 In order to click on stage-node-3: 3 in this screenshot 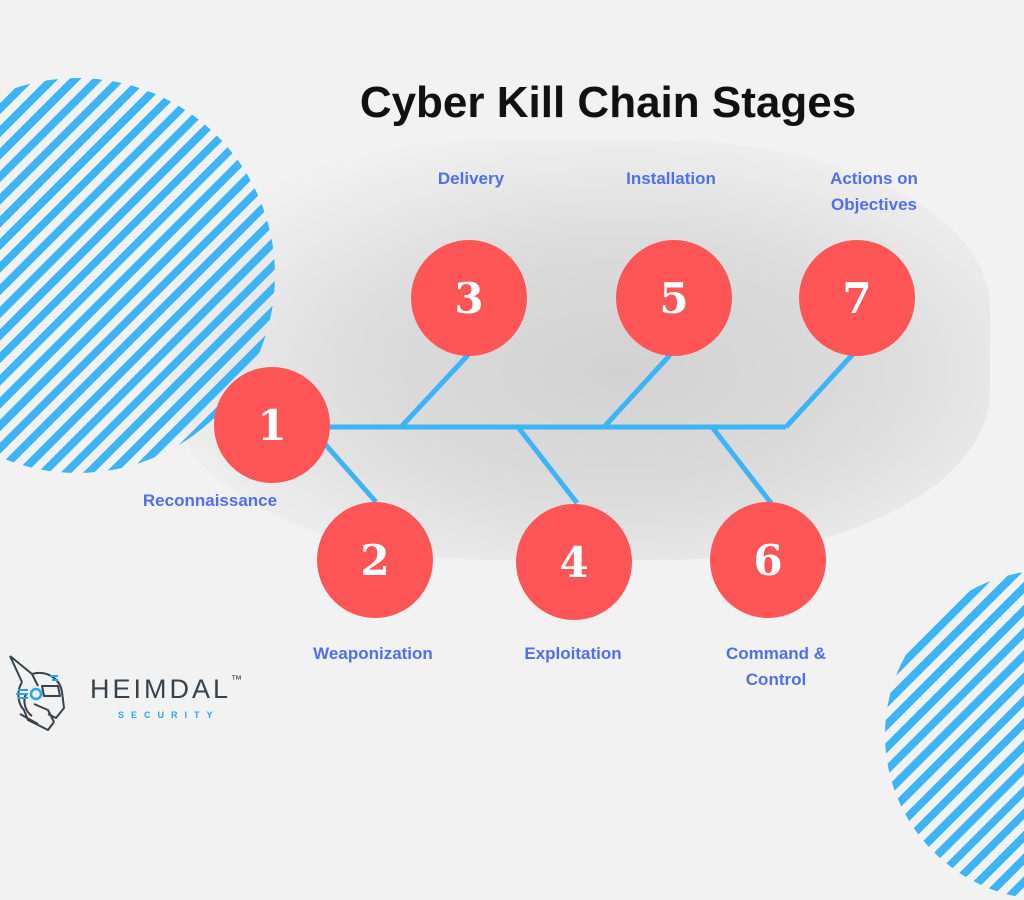, I will do `click(469, 298)`.